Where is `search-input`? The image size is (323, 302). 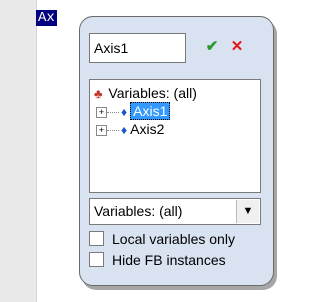
search-input is located at coordinates (137, 48).